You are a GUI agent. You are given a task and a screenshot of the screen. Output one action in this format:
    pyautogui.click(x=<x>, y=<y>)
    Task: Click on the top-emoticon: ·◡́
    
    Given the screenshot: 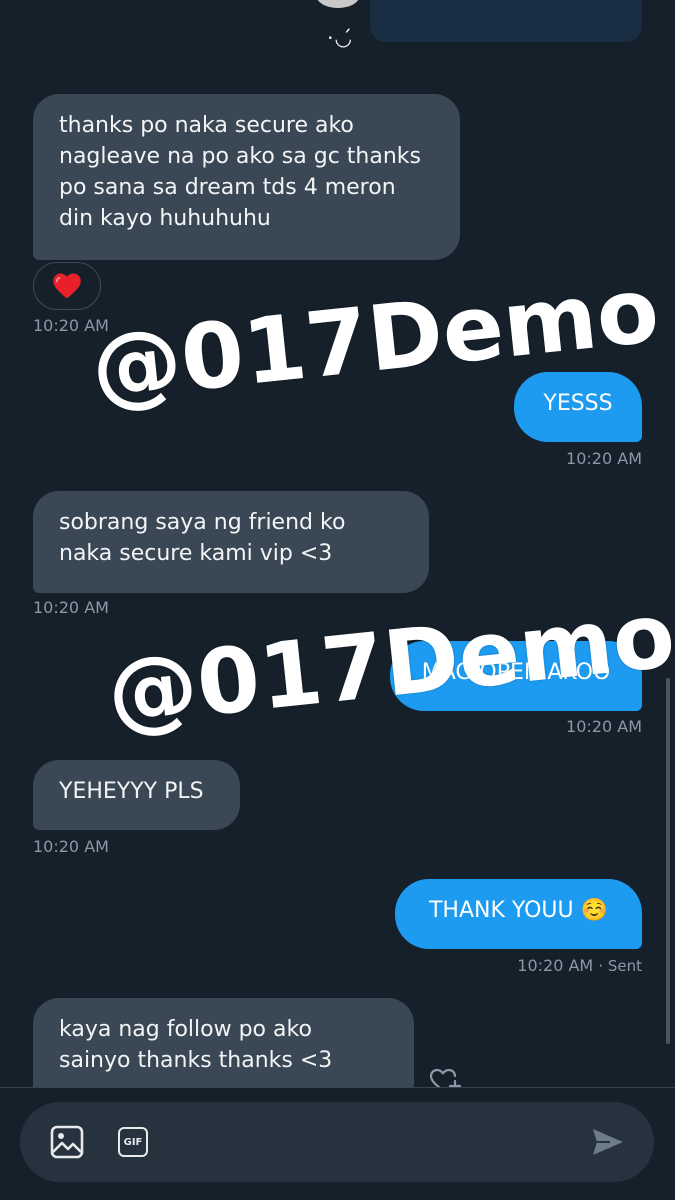 What is the action you would take?
    pyautogui.click(x=340, y=38)
    